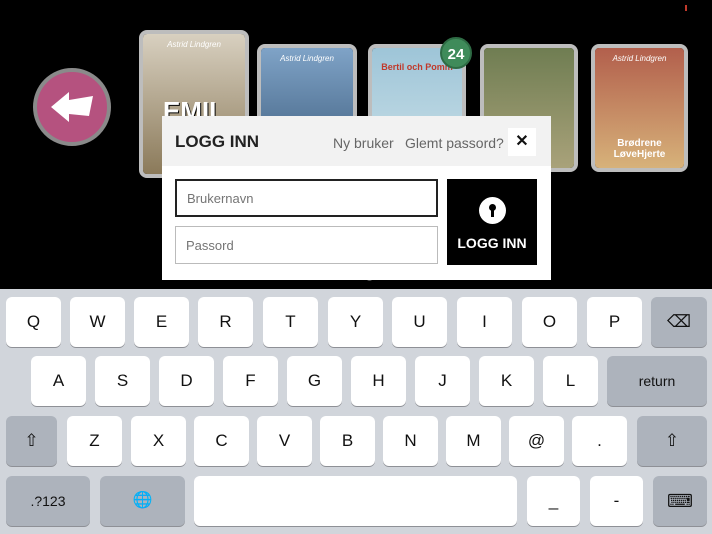 The width and height of the screenshot is (712, 534). What do you see at coordinates (217, 141) in the screenshot?
I see `dialog-title: LOGG INN` at bounding box center [217, 141].